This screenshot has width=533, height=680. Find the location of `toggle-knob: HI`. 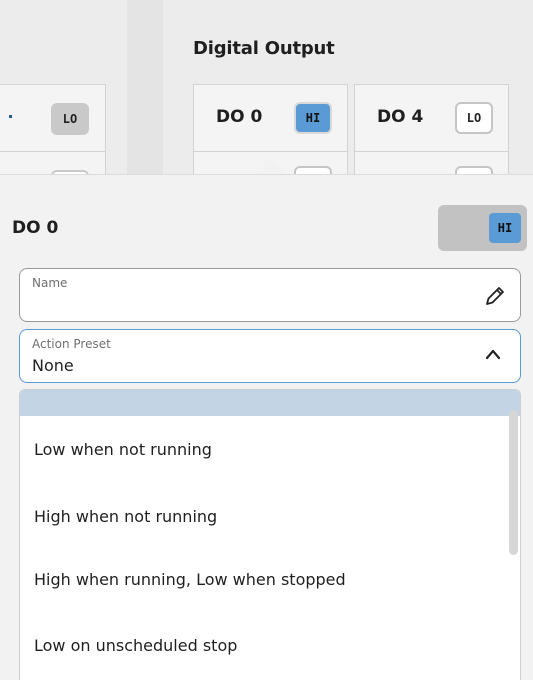

toggle-knob: HI is located at coordinates (505, 228).